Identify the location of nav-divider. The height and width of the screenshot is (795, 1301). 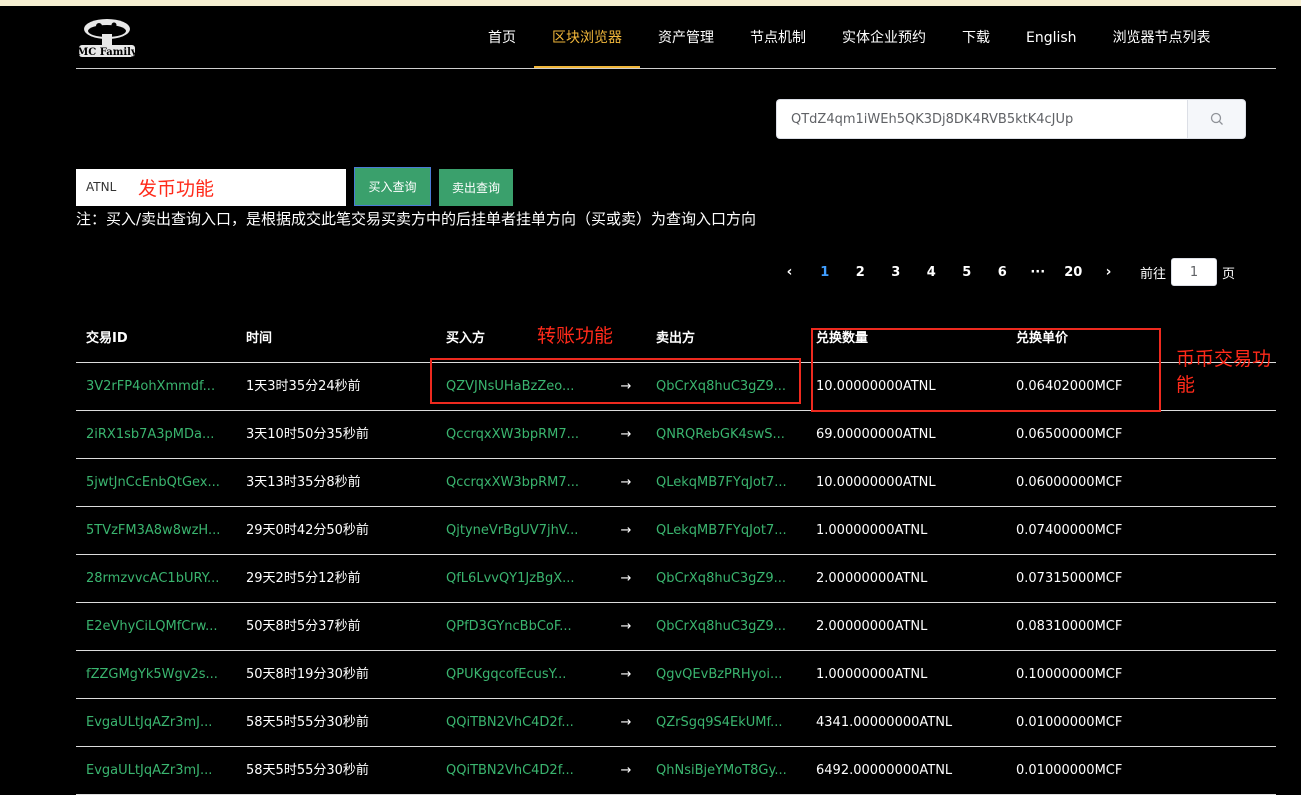
(676, 68).